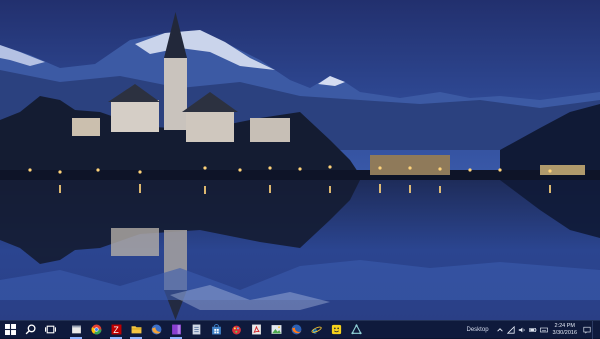 This screenshot has height=339, width=600. I want to click on start-button, so click(10, 330).